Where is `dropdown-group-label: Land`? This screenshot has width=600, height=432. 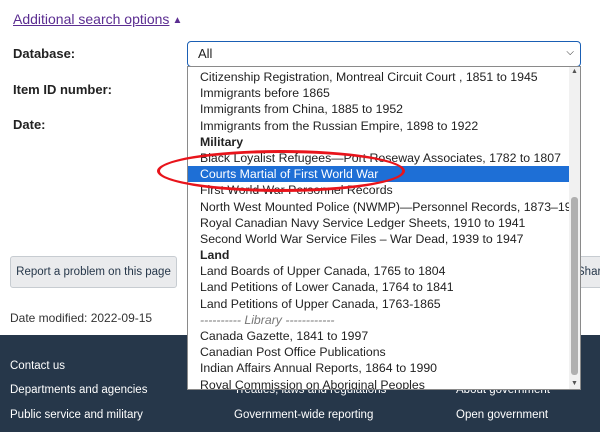 dropdown-group-label: Land is located at coordinates (215, 255).